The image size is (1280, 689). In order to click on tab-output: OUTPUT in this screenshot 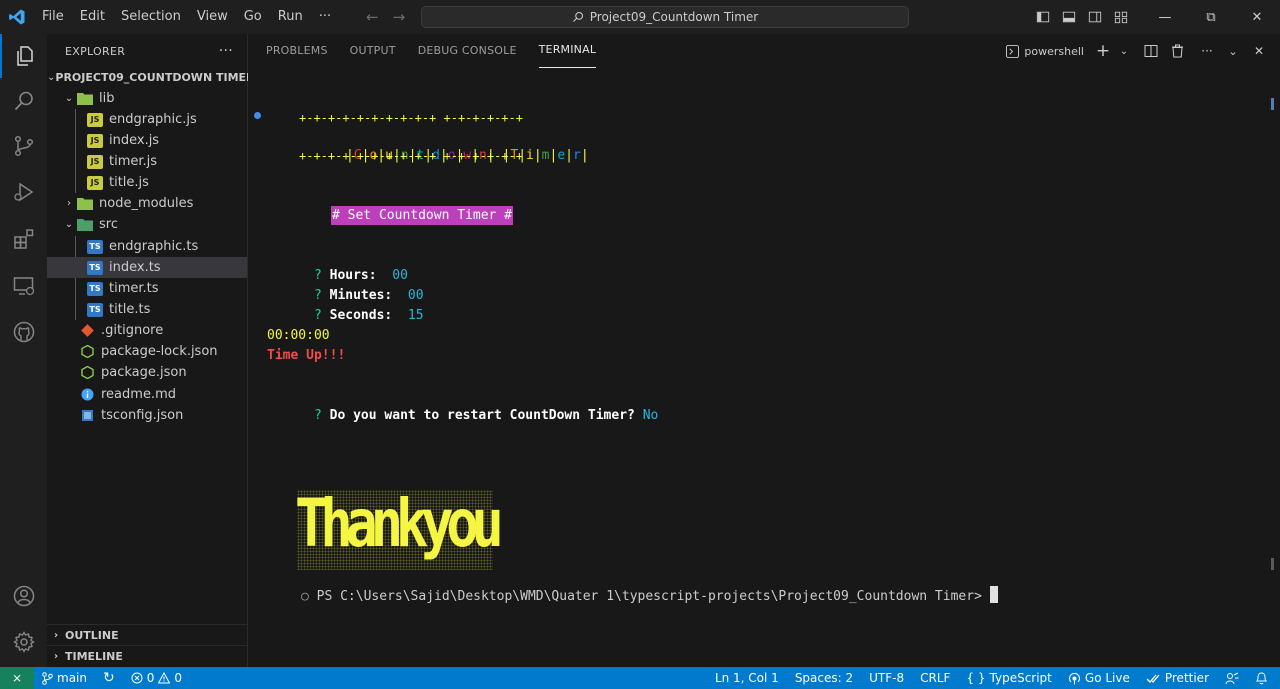, I will do `click(373, 51)`.